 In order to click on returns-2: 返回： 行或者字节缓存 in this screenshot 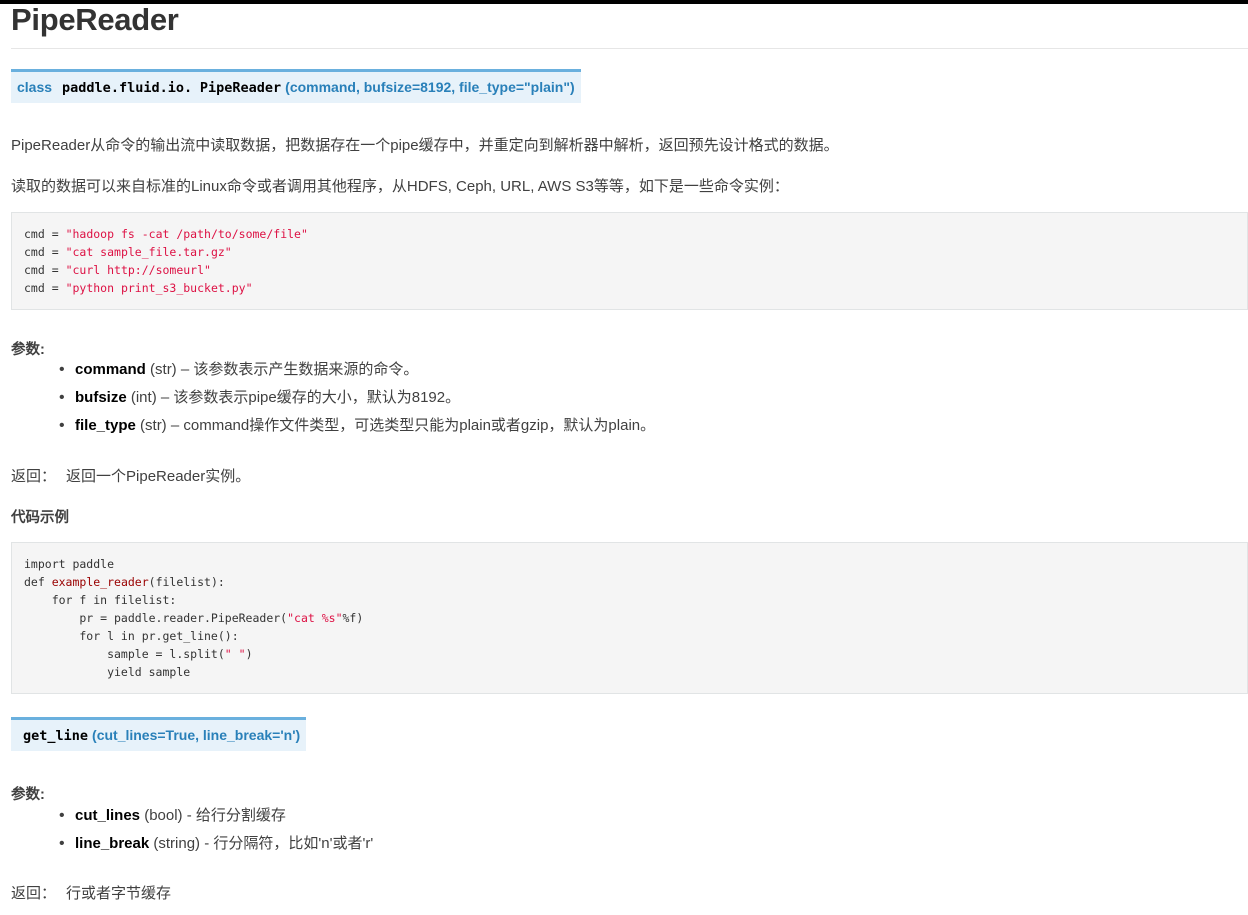, I will do `click(91, 892)`.